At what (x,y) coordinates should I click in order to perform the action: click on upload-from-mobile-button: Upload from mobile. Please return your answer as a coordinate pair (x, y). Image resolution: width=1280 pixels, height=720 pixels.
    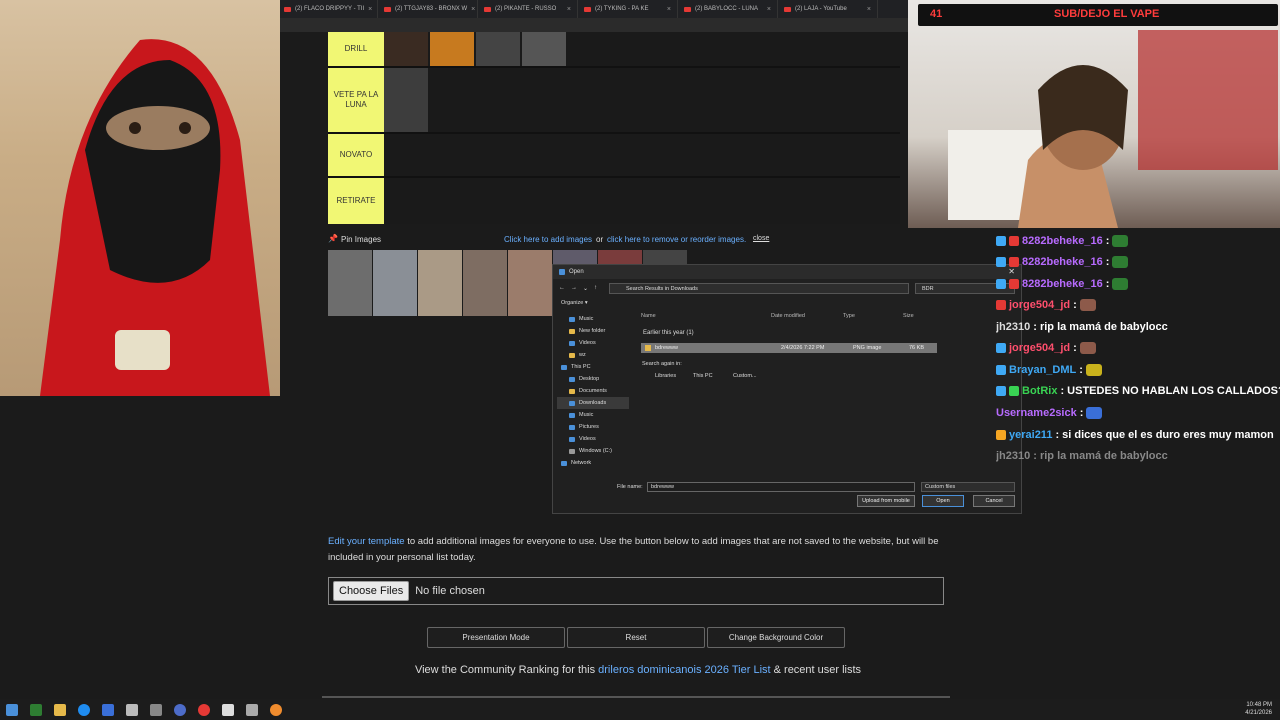
    Looking at the image, I should click on (886, 501).